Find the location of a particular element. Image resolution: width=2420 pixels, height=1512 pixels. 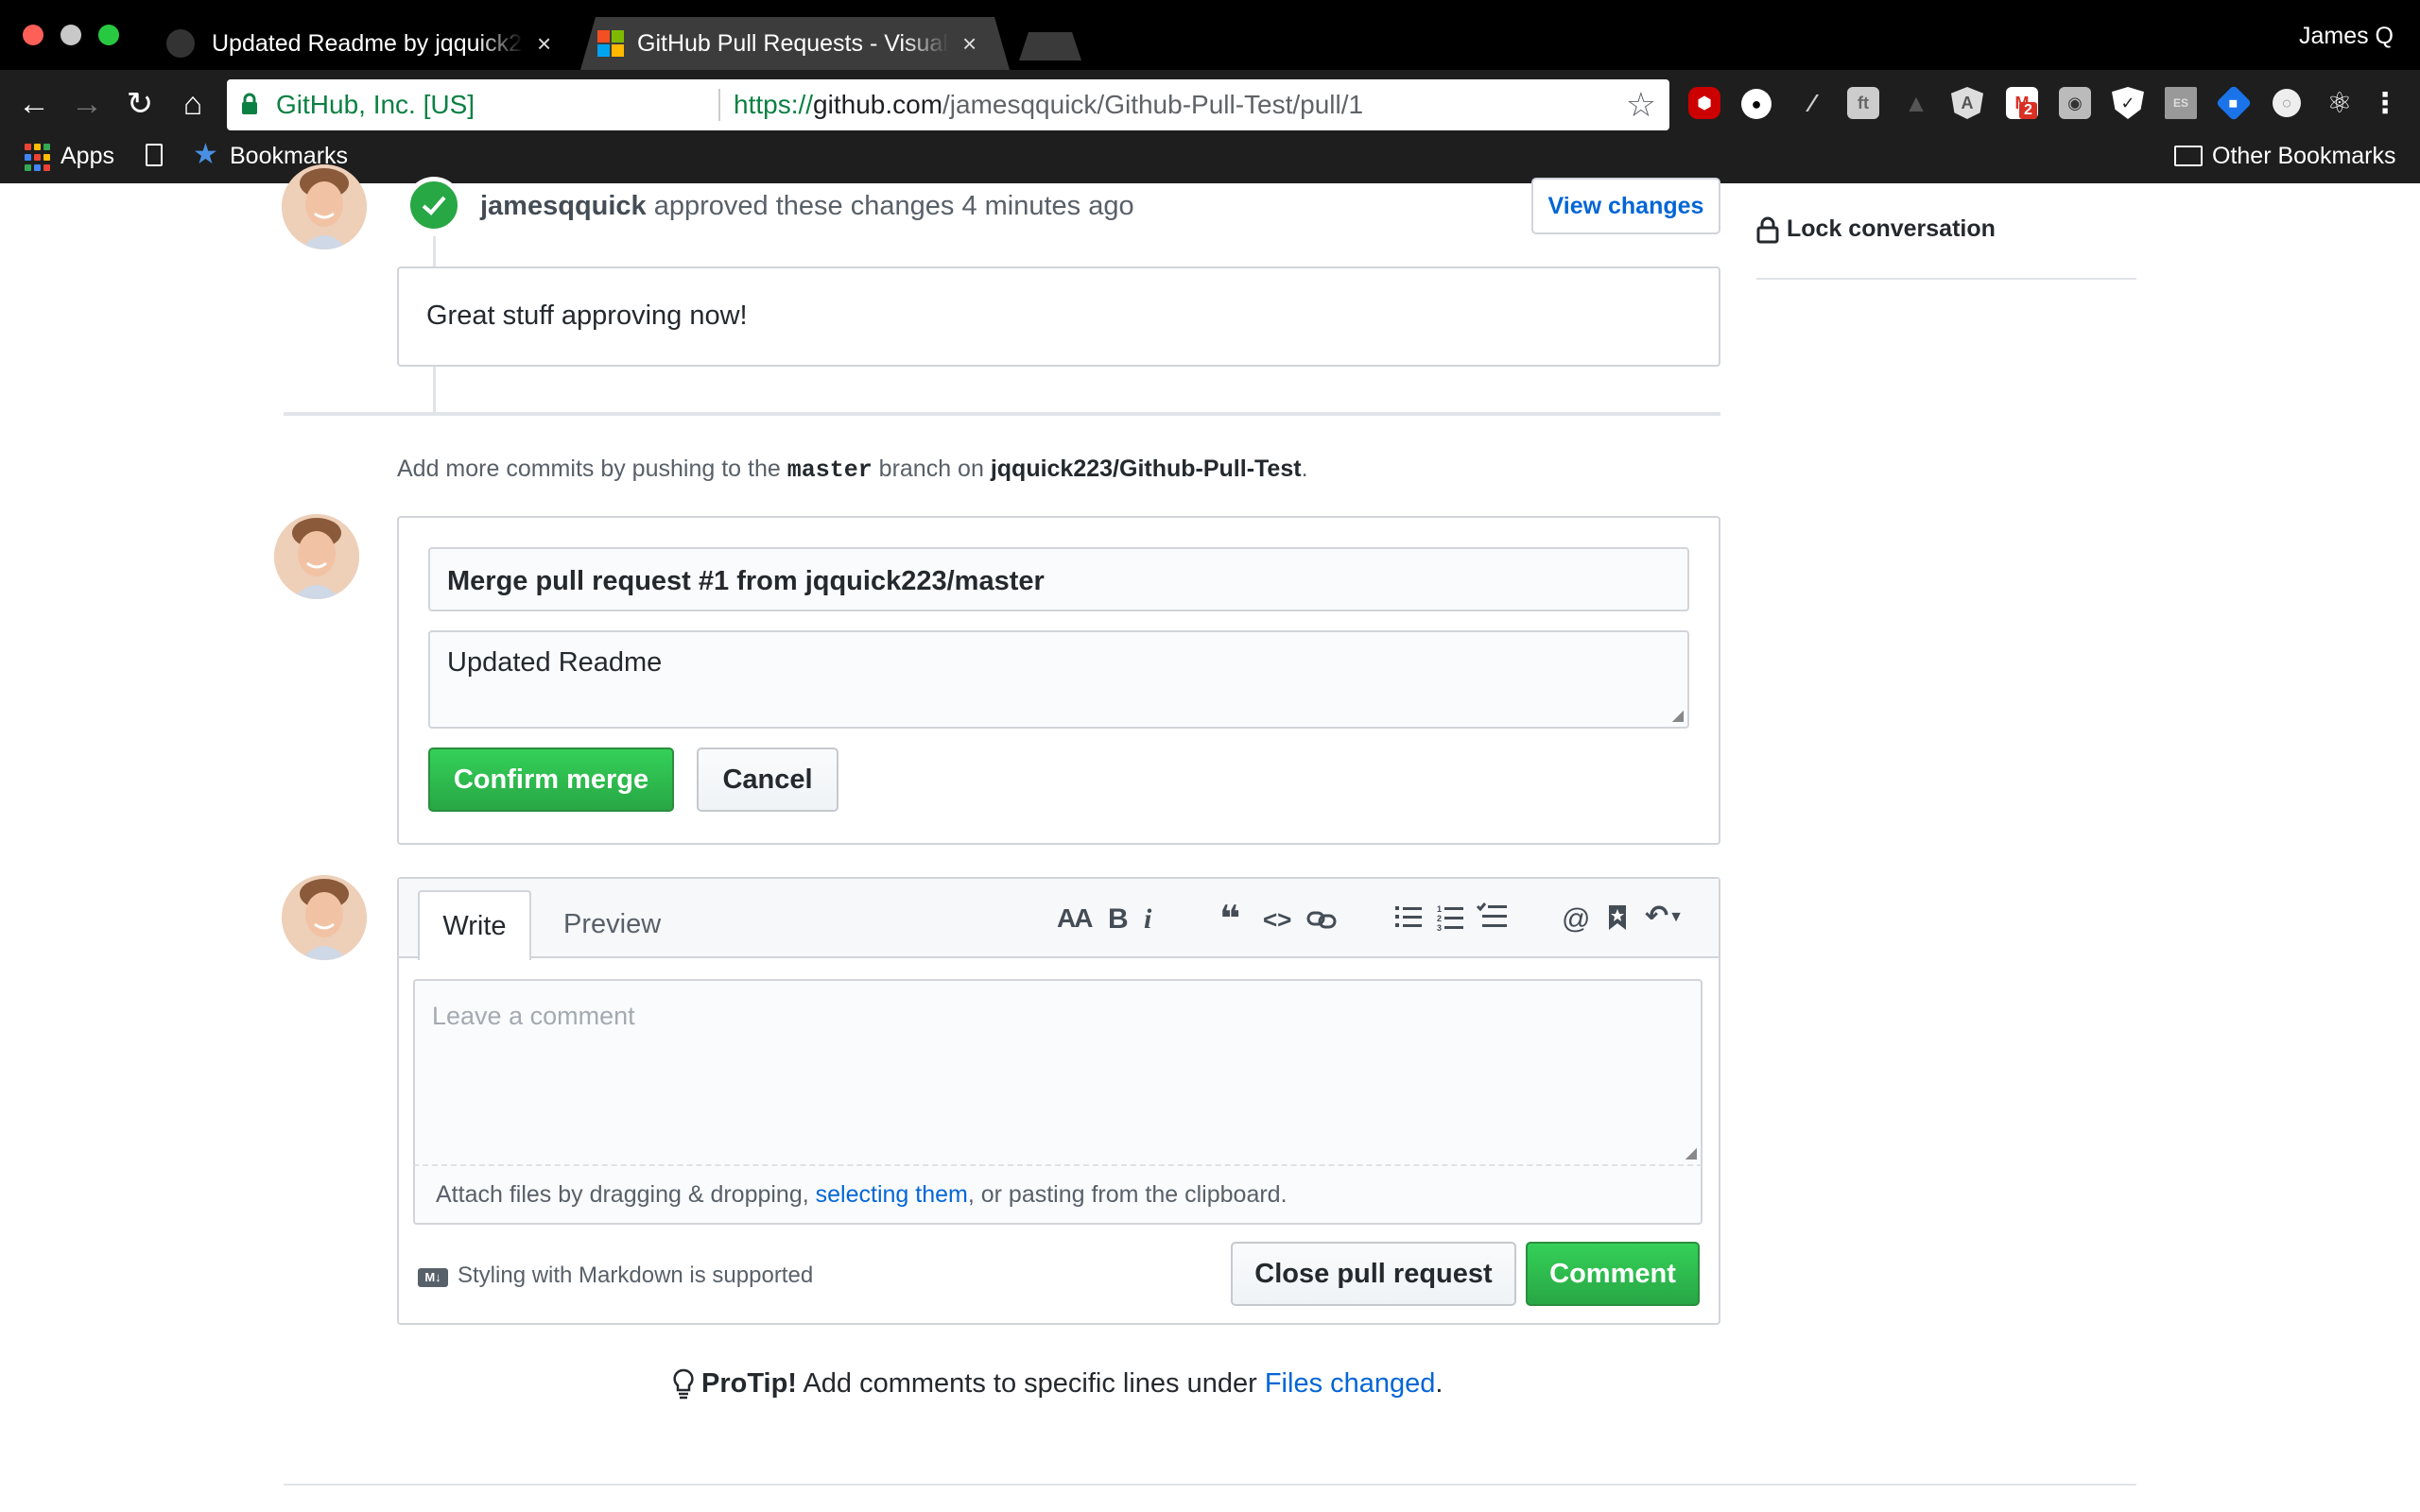

sidebar-divider is located at coordinates (1946, 279).